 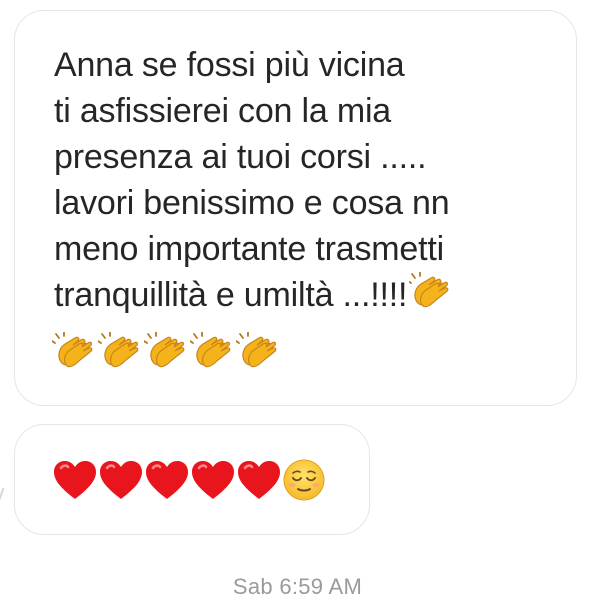 What do you see at coordinates (252, 203) in the screenshot?
I see `message-line: lavori benissimo e cosa nn` at bounding box center [252, 203].